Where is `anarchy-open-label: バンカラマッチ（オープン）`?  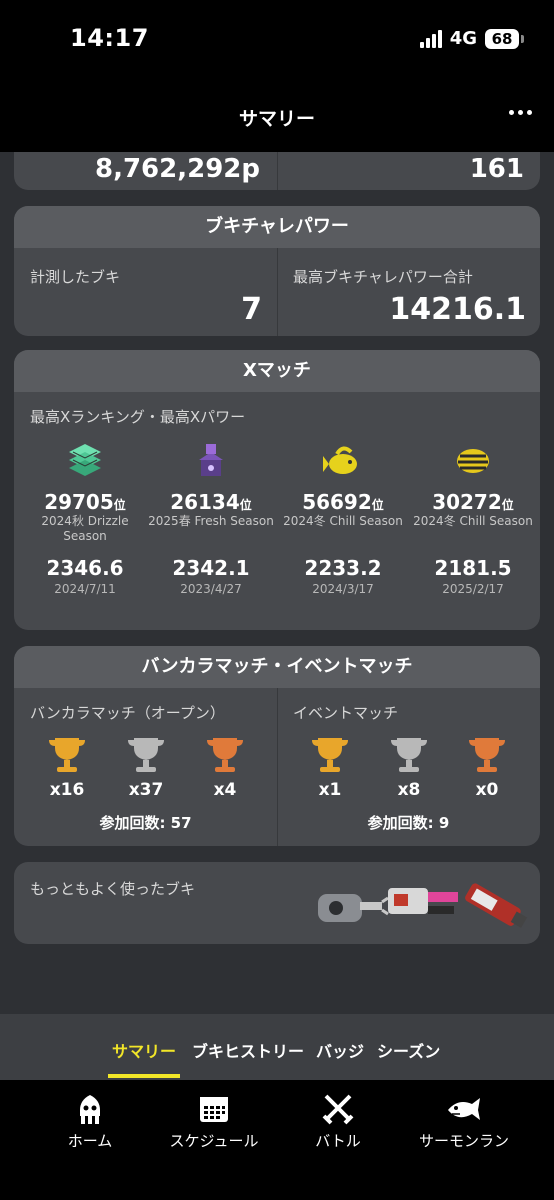
anarchy-open-label: バンカラマッチ（オープン） is located at coordinates (127, 713).